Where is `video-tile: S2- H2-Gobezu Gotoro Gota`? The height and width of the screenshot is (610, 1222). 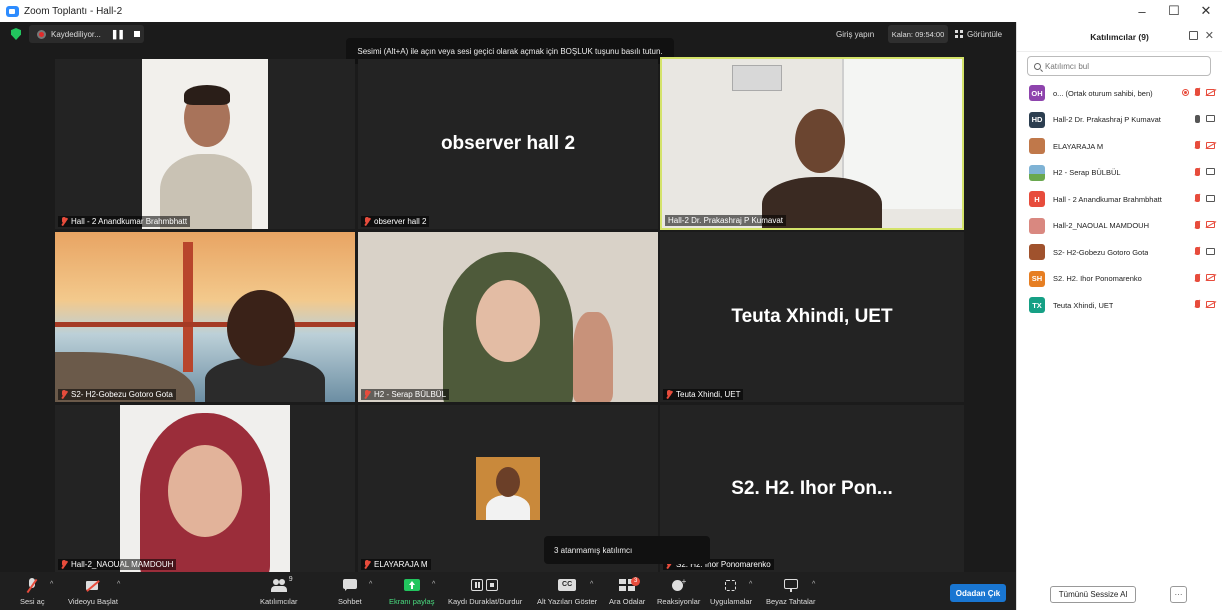
video-tile: S2- H2-Gobezu Gotoro Gota is located at coordinates (205, 317).